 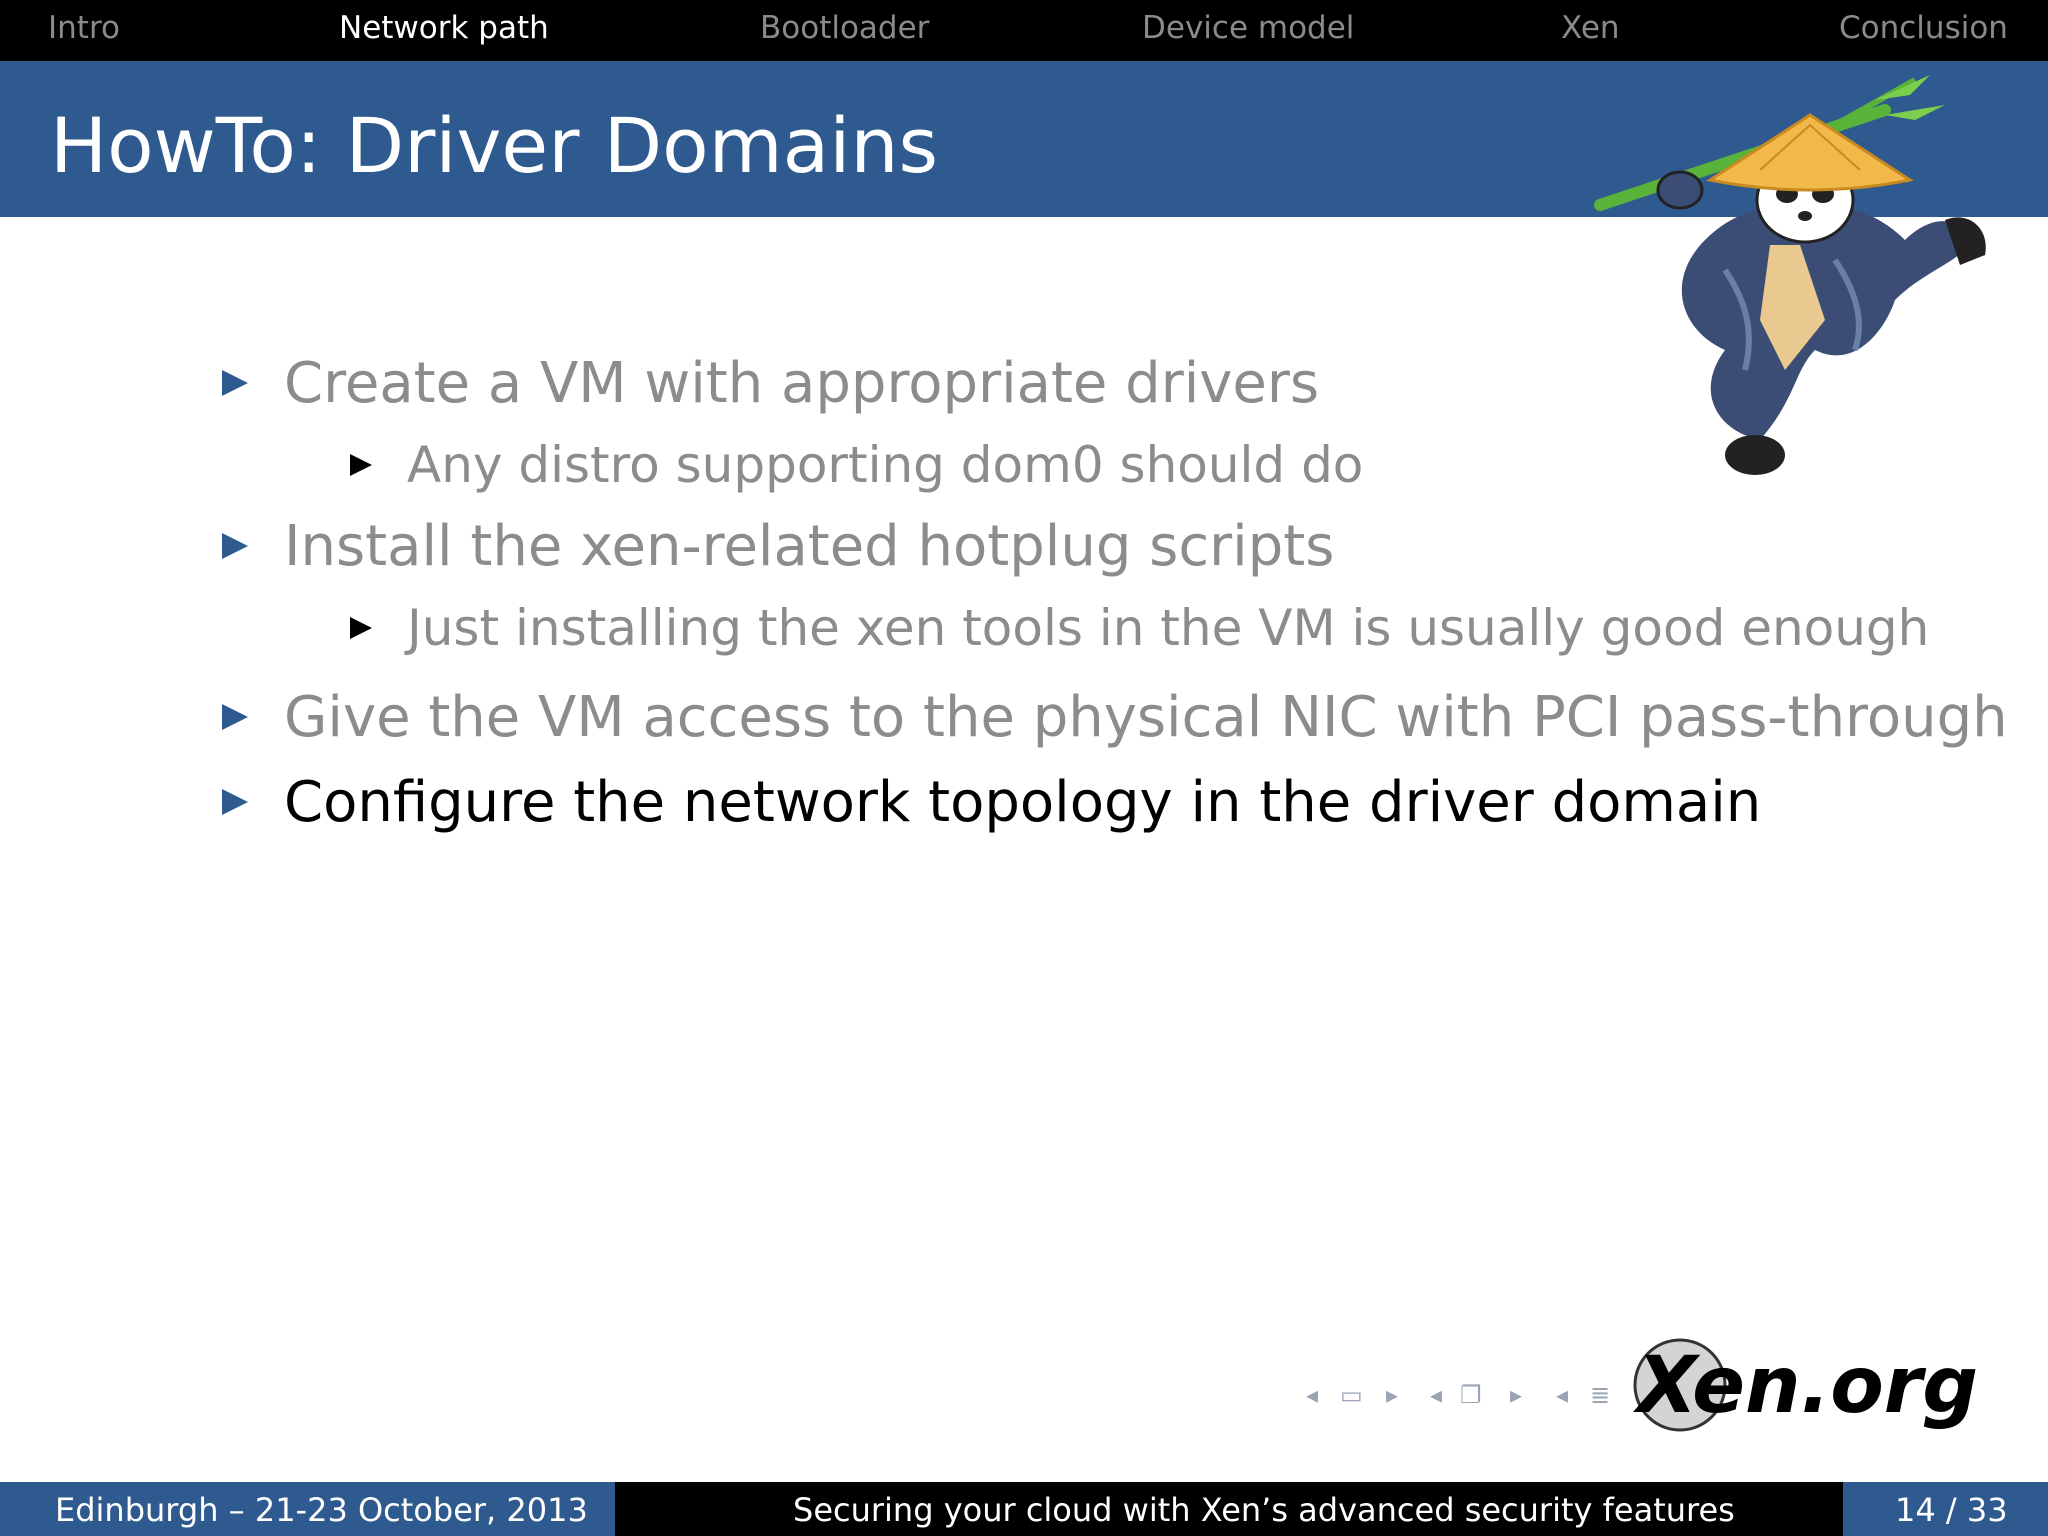 What do you see at coordinates (1590, 28) in the screenshot?
I see `nav-item-xen: Xen` at bounding box center [1590, 28].